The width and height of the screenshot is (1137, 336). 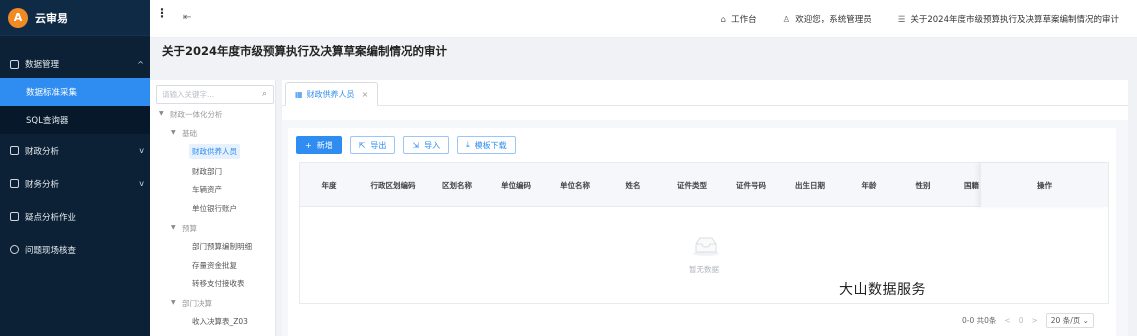 I want to click on template-download-button: ⤓ 模板下载, so click(x=486, y=145).